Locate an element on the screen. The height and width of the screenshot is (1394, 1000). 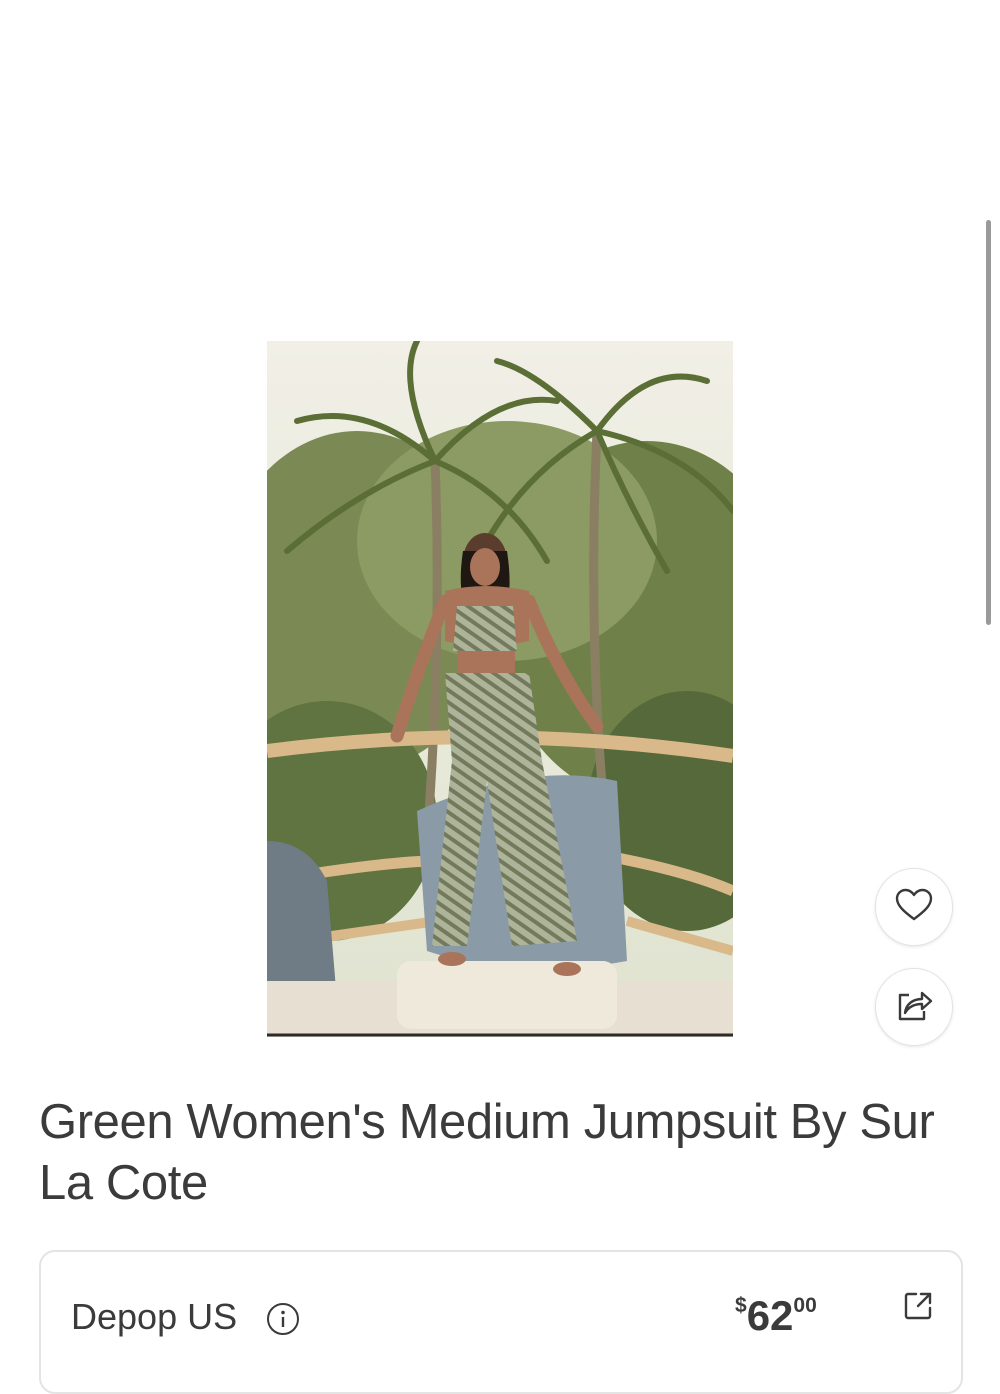
heart-icon is located at coordinates (914, 907).